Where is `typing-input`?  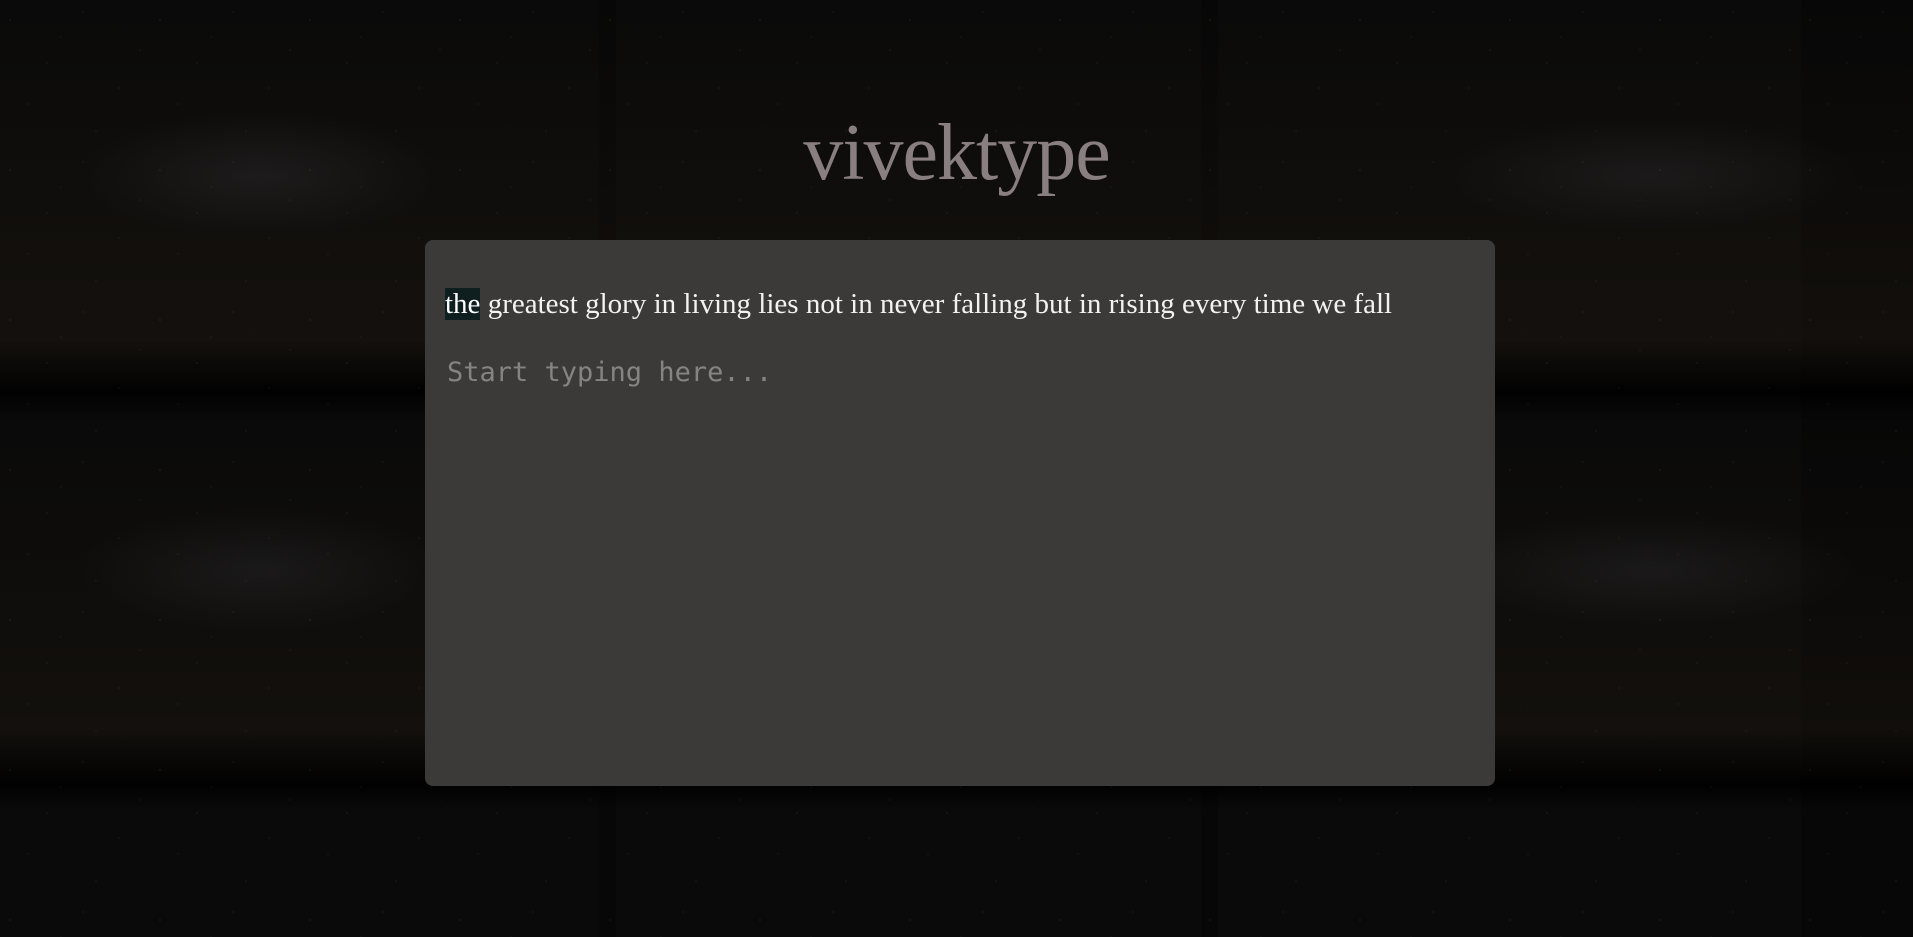
typing-input is located at coordinates (957, 372).